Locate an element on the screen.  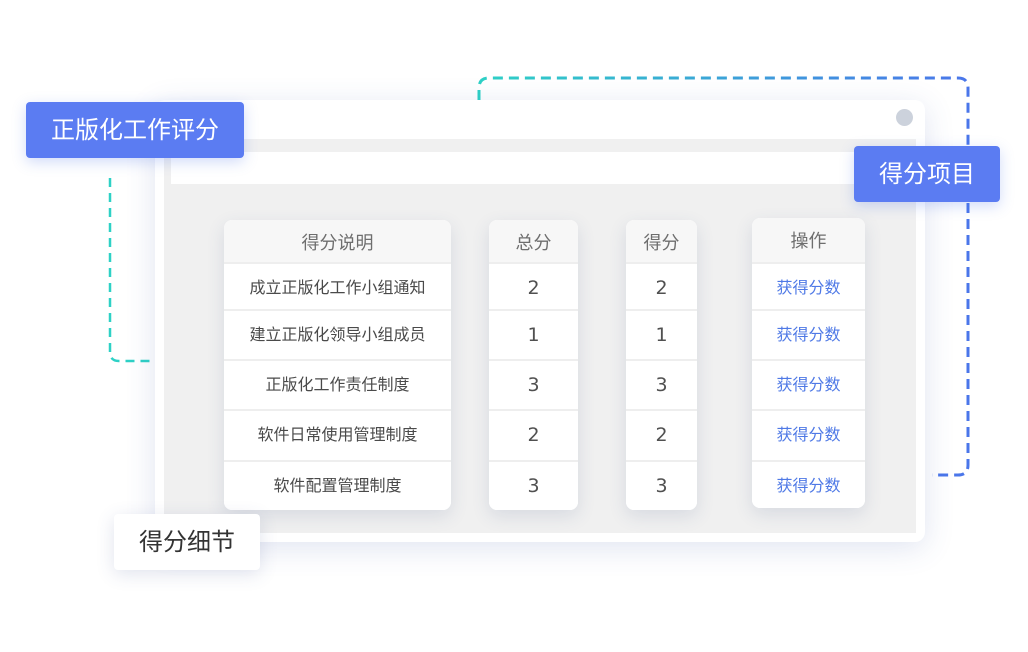
right-dashed-connector is located at coordinates (951, 340).